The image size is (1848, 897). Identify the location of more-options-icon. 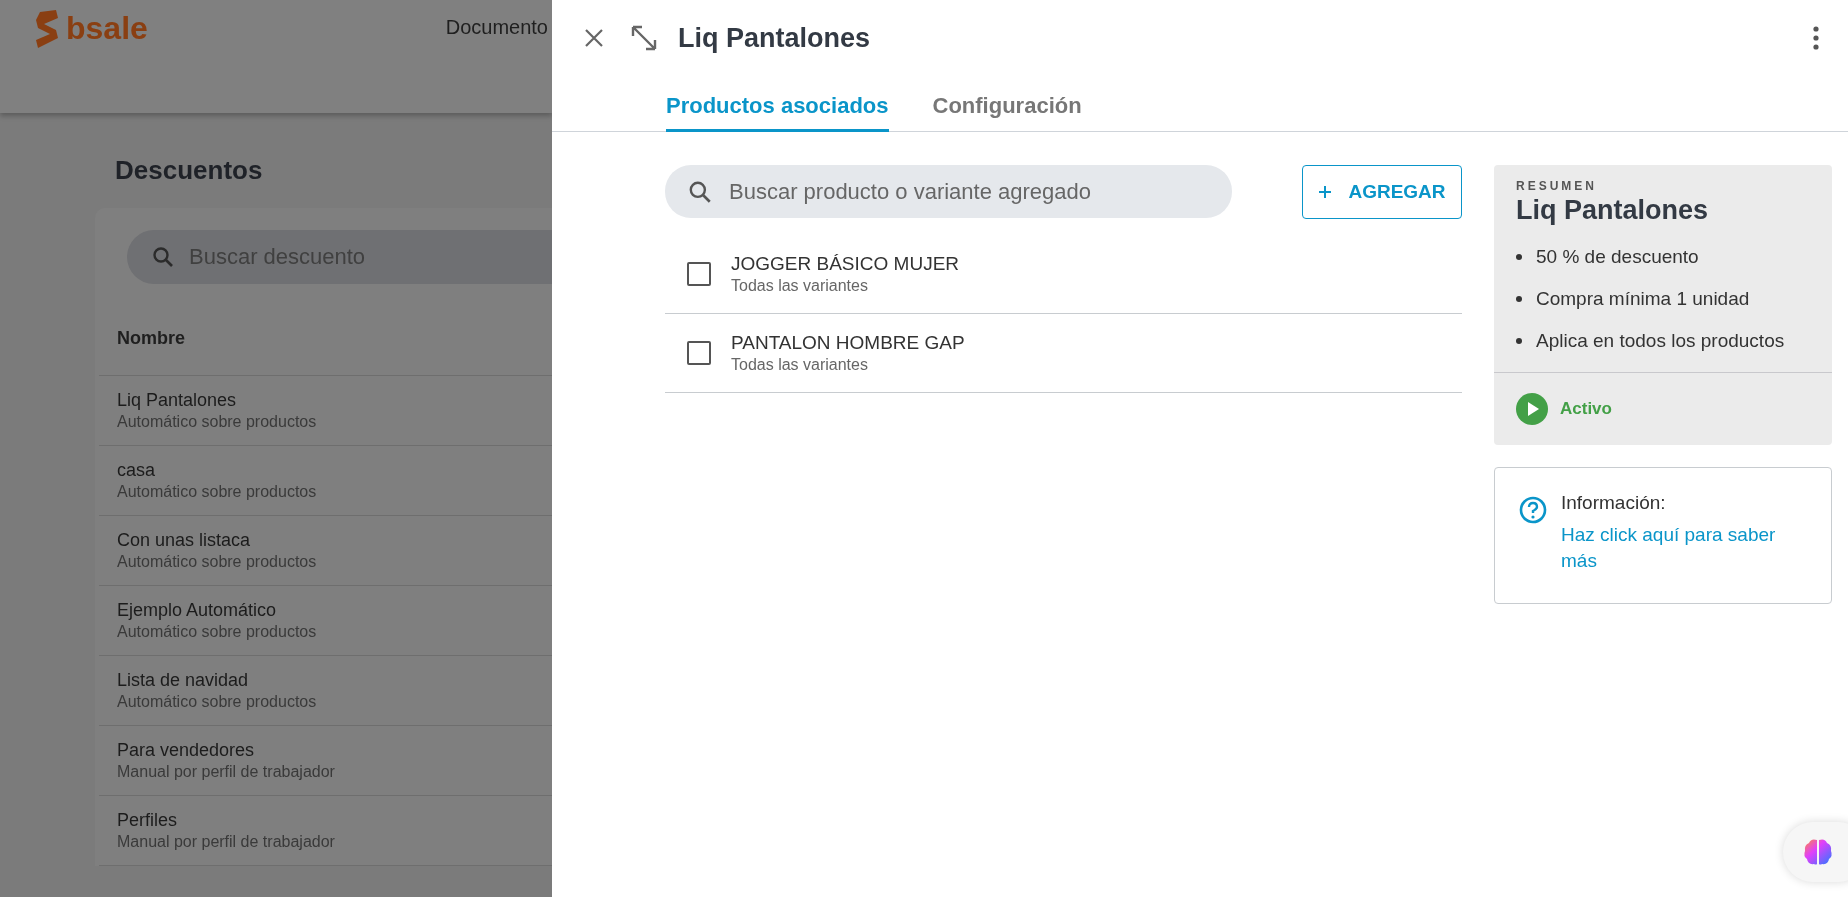
(1816, 38).